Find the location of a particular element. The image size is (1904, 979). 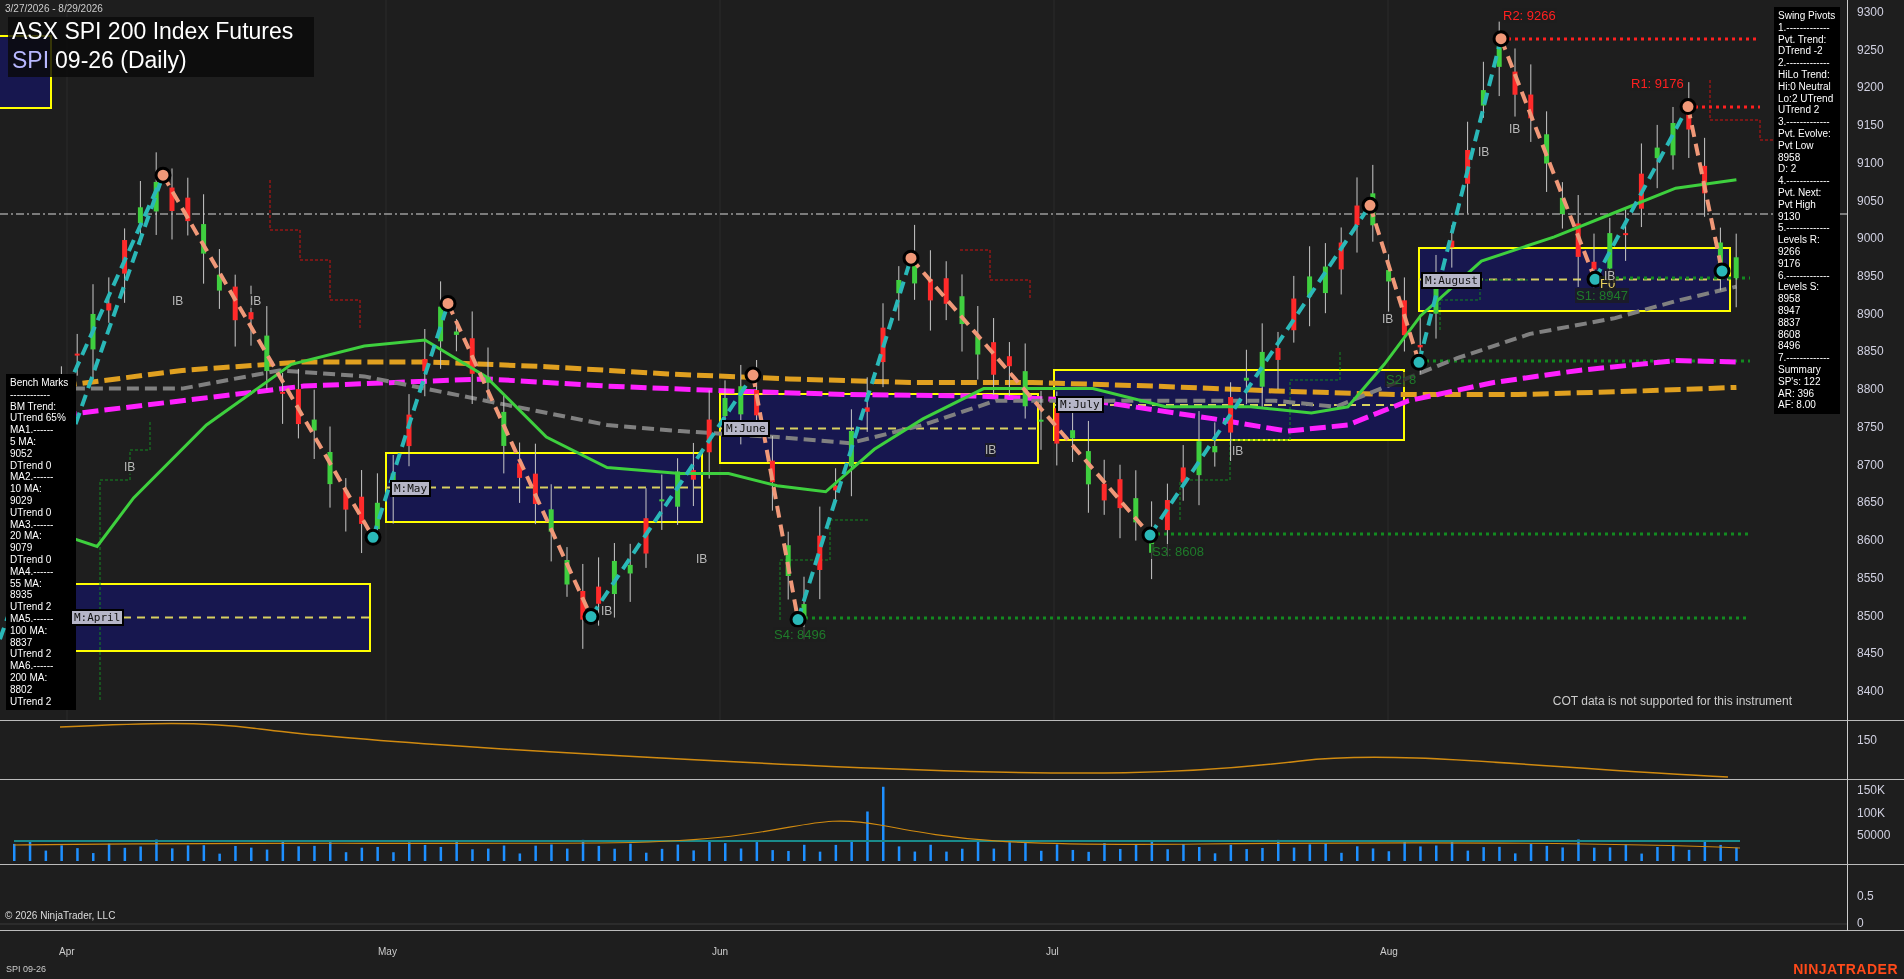

panel-text: MA2.------ is located at coordinates (32, 477).